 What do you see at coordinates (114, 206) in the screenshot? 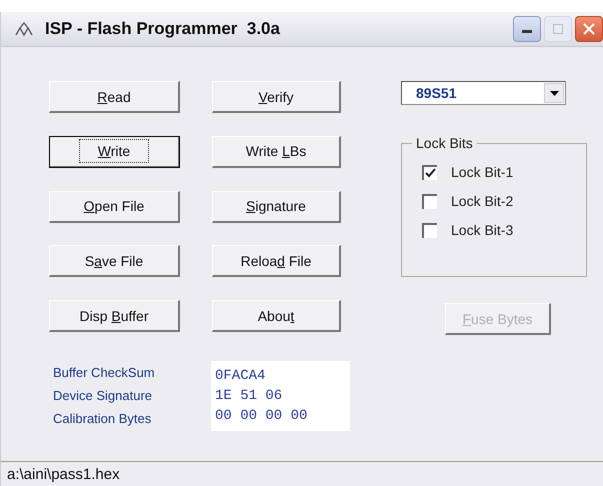
I see `command-button: Open File` at bounding box center [114, 206].